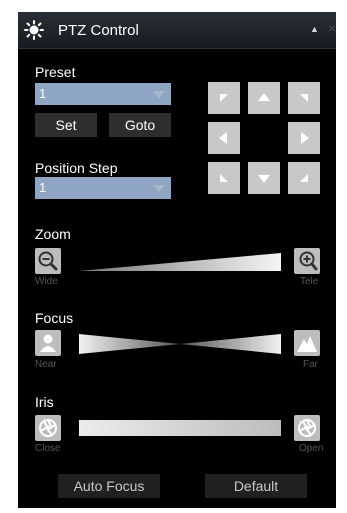 This screenshot has height=513, width=347. Describe the element at coordinates (309, 281) in the screenshot. I see `zoom-tele-caption: Tele` at that location.